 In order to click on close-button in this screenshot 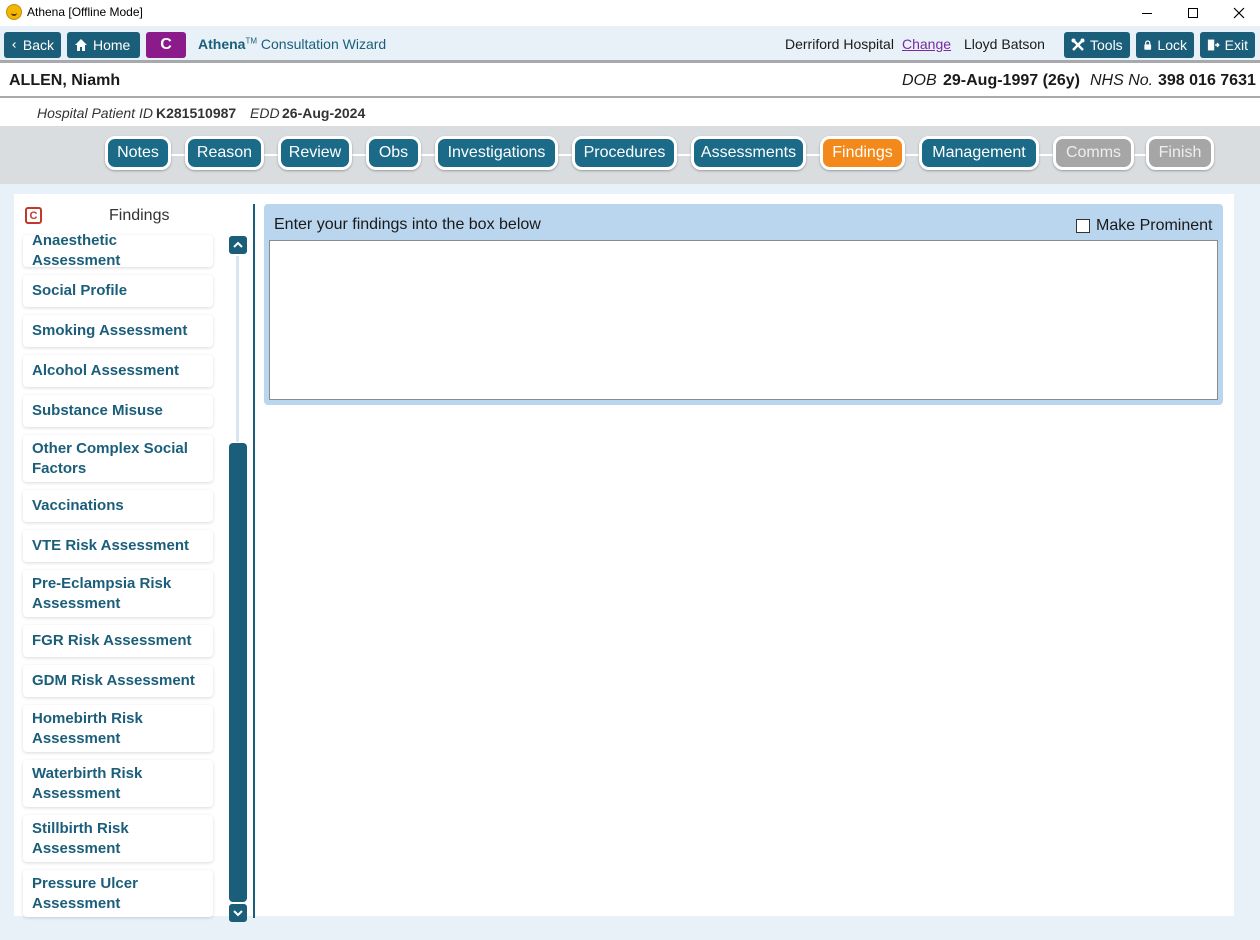, I will do `click(1238, 13)`.